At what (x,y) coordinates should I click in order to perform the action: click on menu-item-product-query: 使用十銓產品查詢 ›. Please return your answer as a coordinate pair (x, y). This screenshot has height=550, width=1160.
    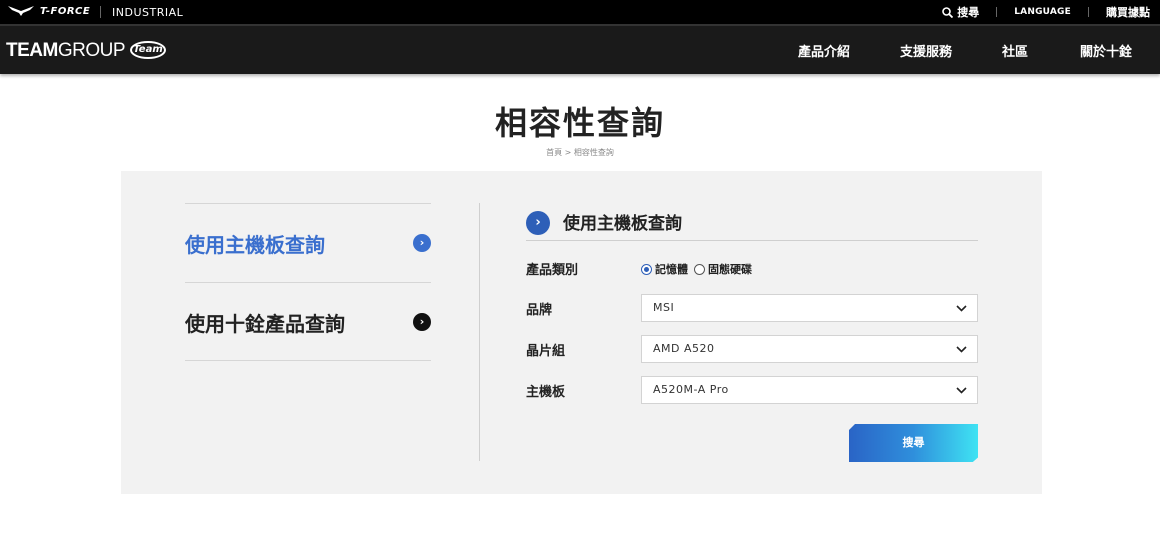
    Looking at the image, I should click on (308, 321).